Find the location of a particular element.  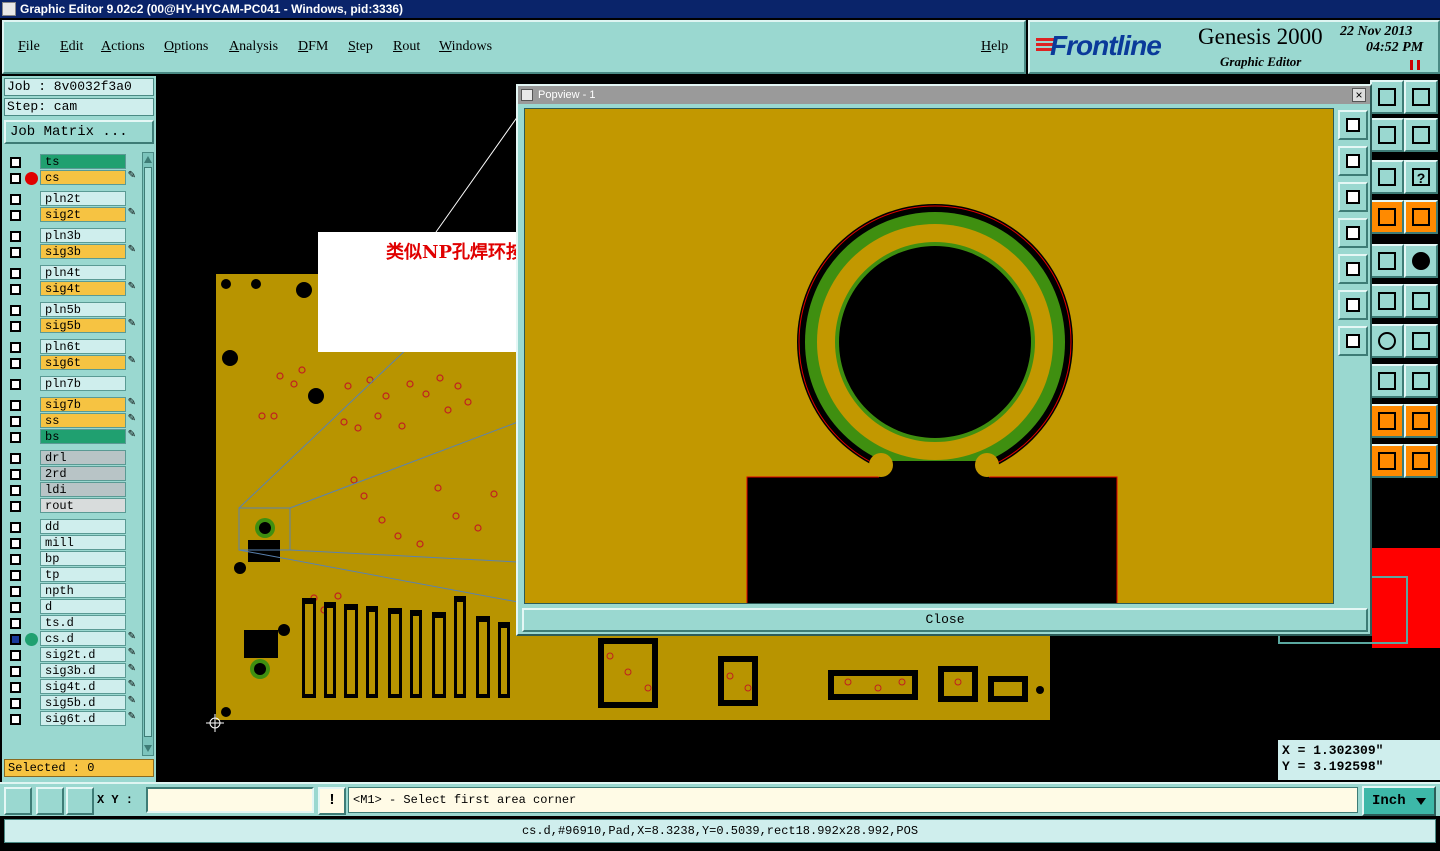

menu-dfm: DFM is located at coordinates (313, 47).